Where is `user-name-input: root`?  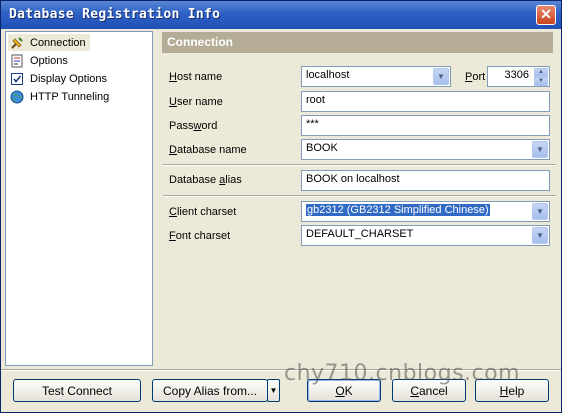 user-name-input: root is located at coordinates (425, 101).